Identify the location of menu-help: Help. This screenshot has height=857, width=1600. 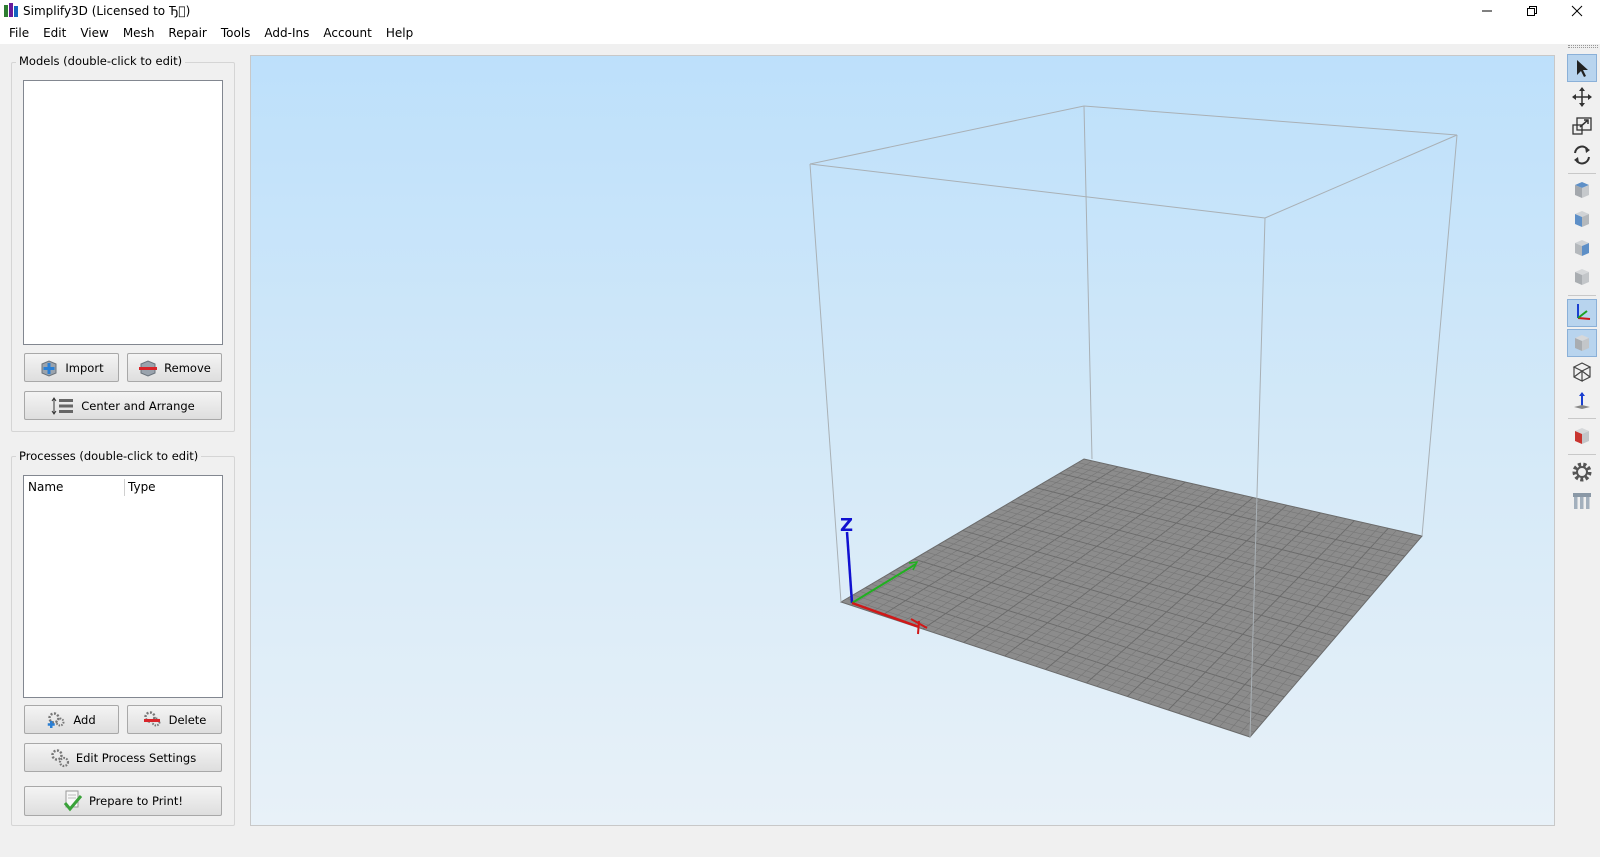
(399, 33).